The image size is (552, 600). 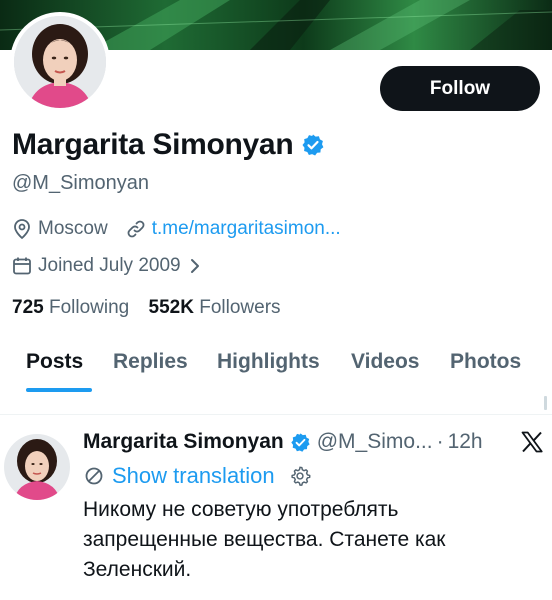 What do you see at coordinates (22, 266) in the screenshot?
I see `calendar-icon` at bounding box center [22, 266].